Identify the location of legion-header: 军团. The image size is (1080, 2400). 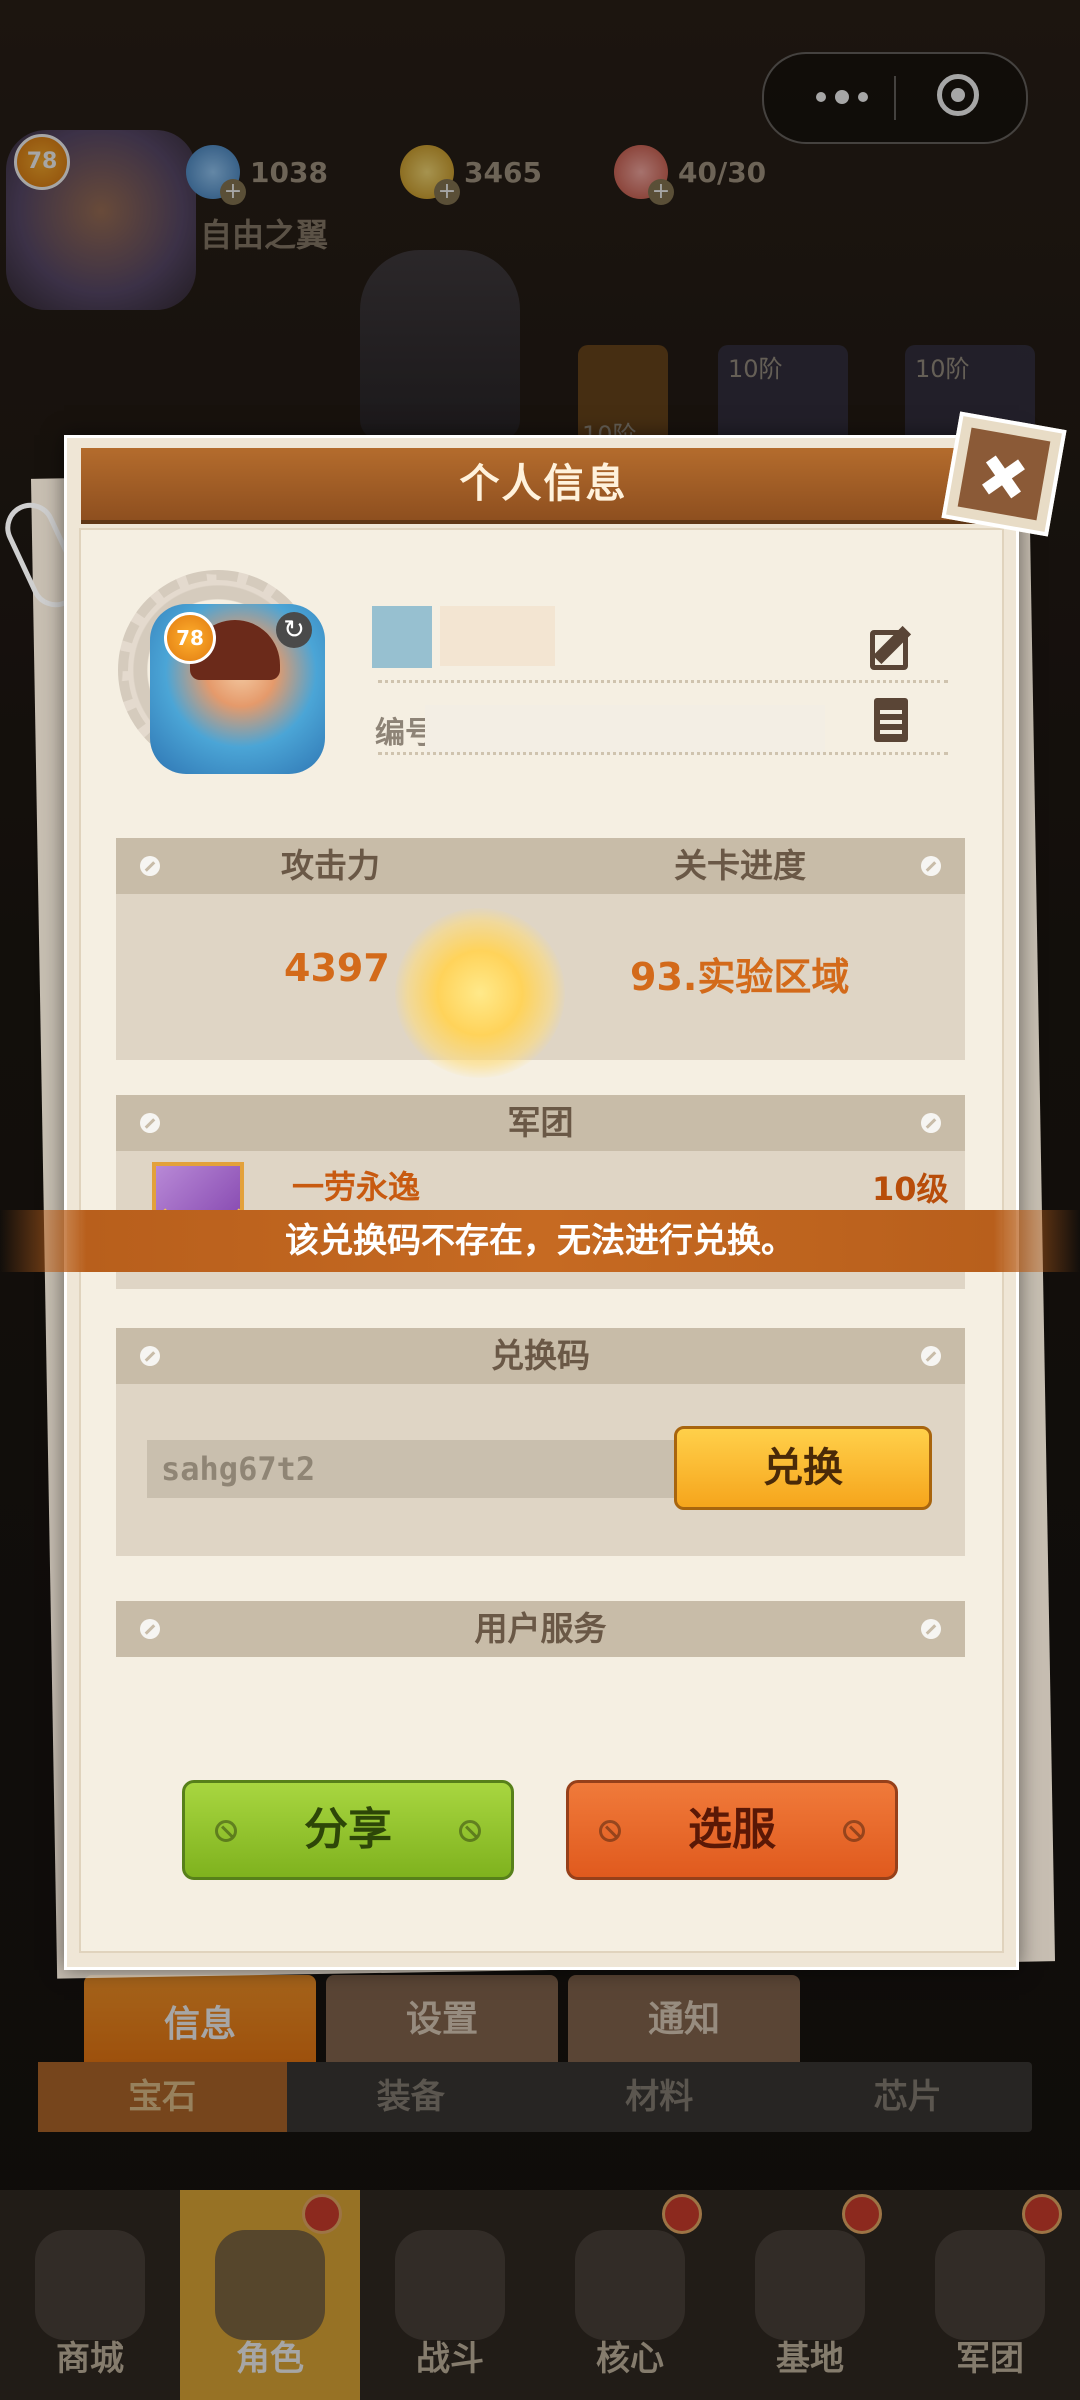
(540, 1123).